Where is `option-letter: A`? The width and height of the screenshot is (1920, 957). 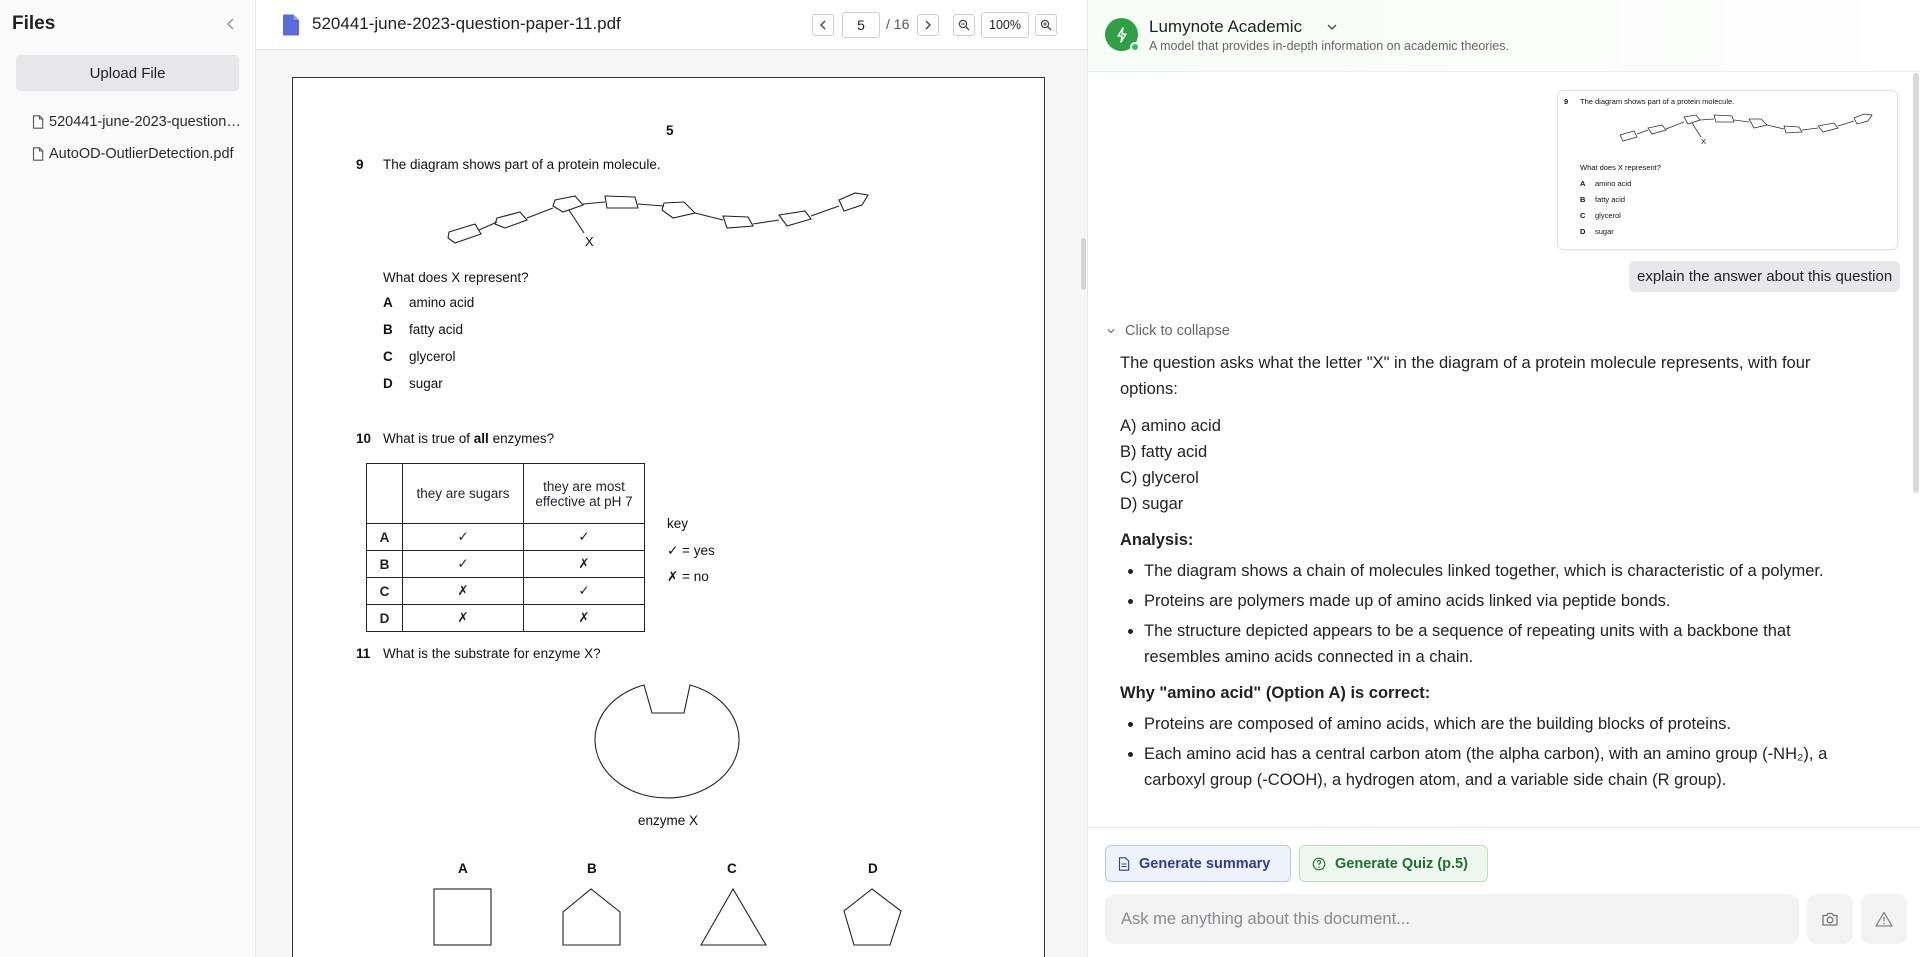
option-letter: A is located at coordinates (388, 302).